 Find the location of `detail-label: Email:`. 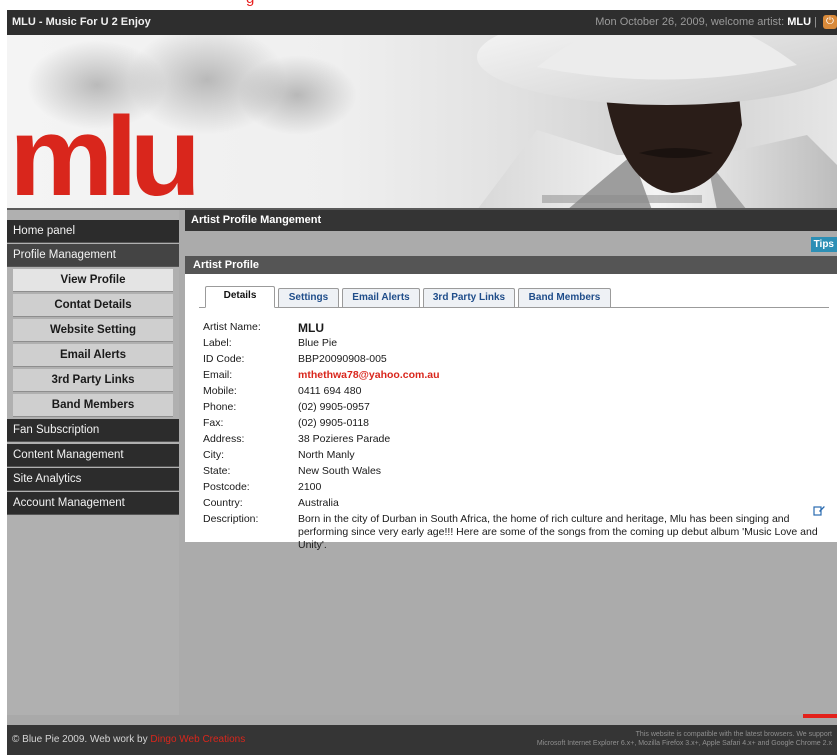

detail-label: Email: is located at coordinates (218, 375).